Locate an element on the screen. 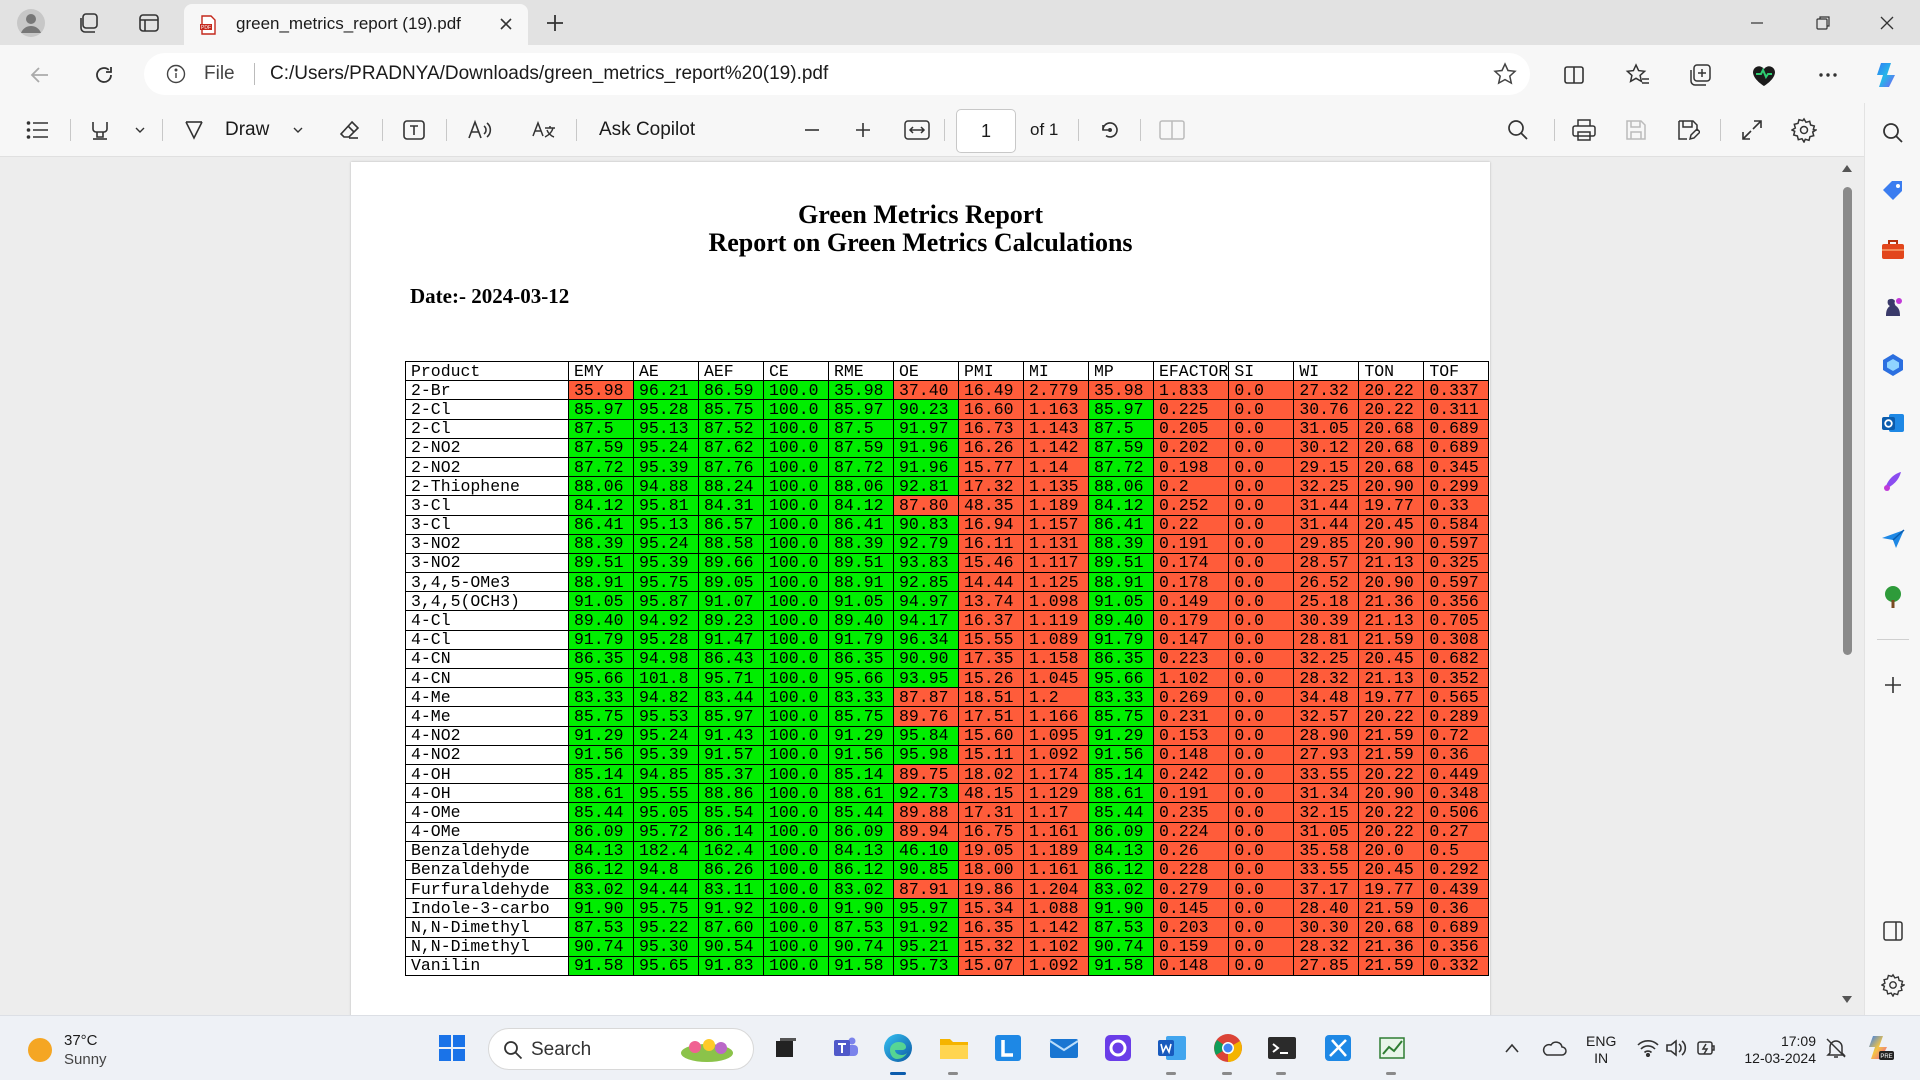  refresh-icon is located at coordinates (104, 75).